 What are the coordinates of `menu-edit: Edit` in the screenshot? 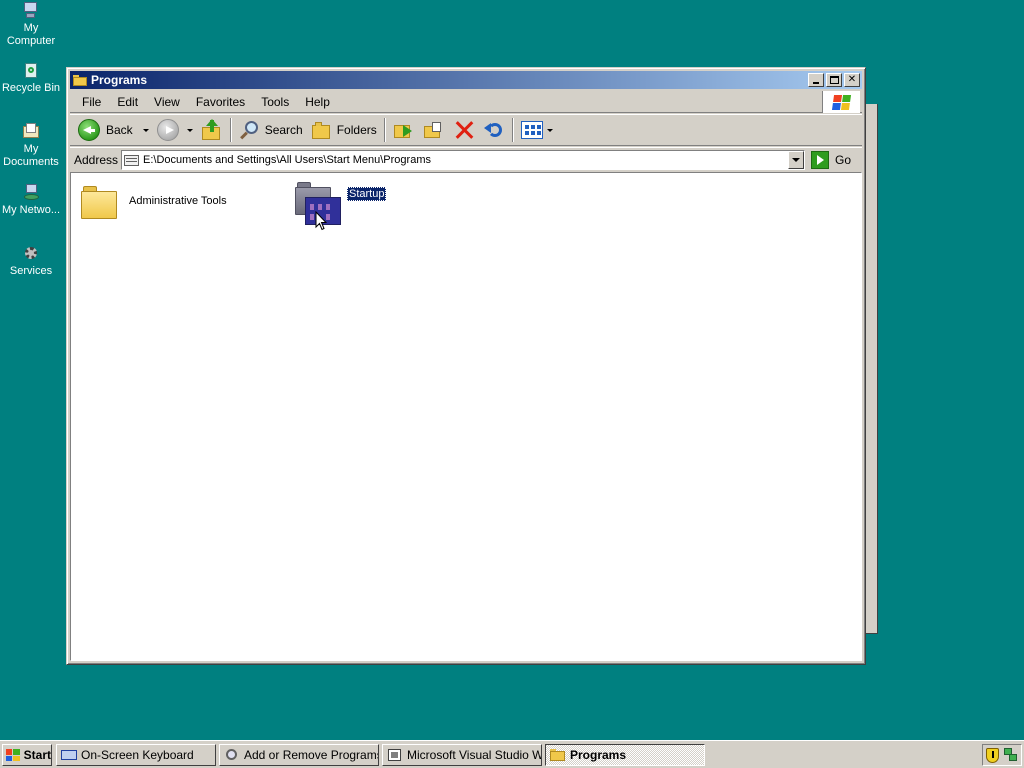 It's located at (127, 102).